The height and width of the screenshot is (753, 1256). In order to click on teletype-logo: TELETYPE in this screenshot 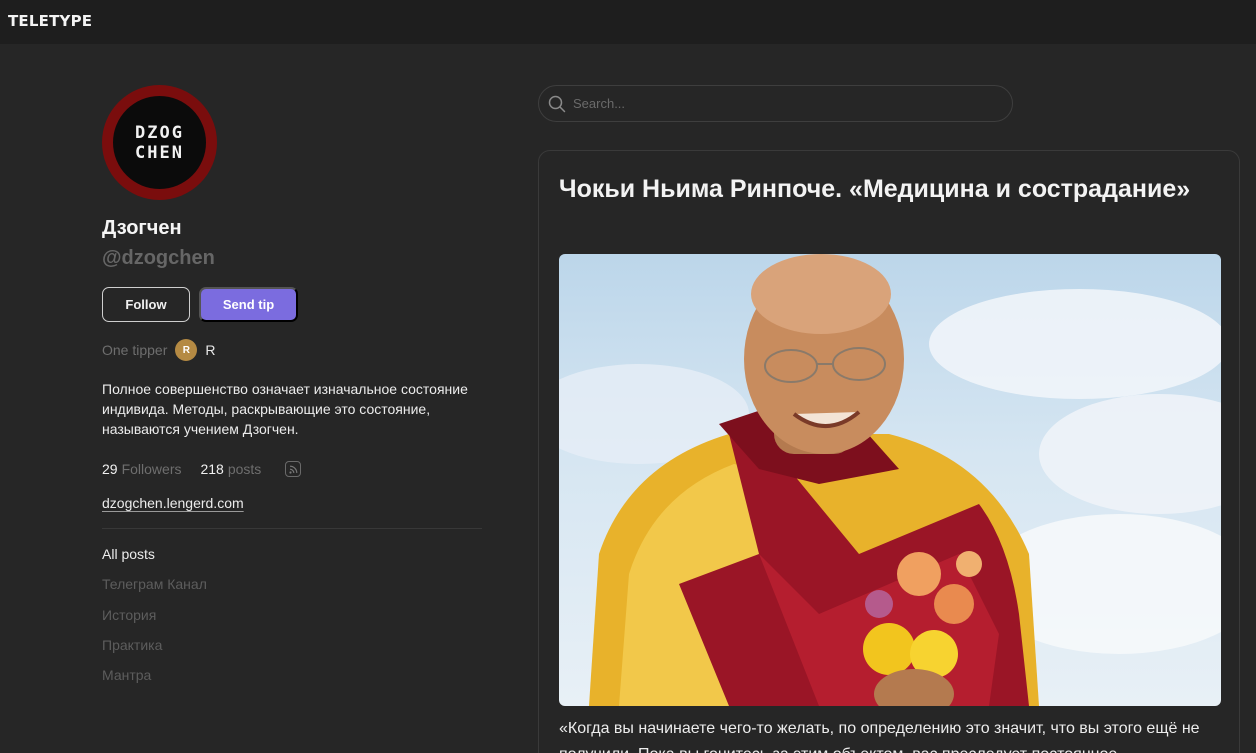, I will do `click(50, 21)`.